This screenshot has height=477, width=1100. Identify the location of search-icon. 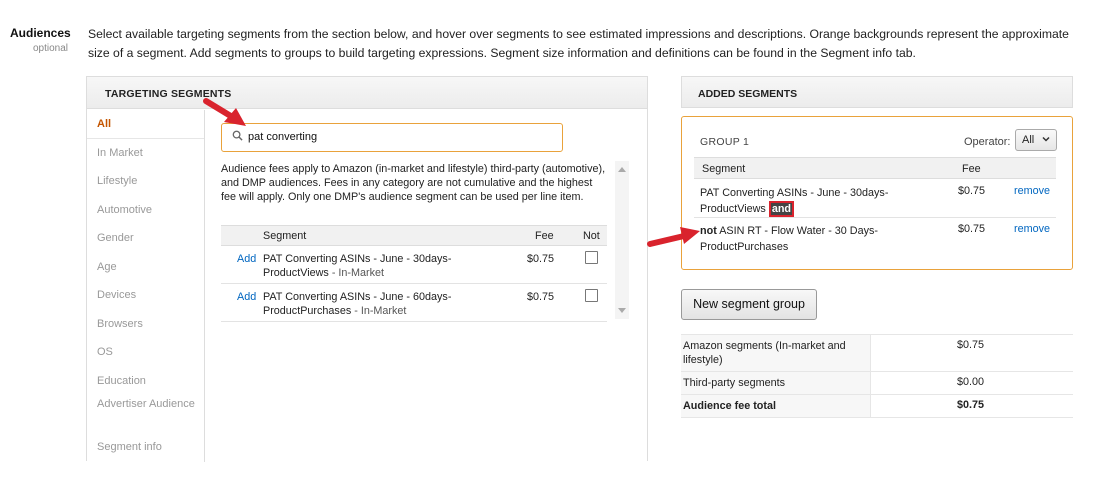
(237, 135).